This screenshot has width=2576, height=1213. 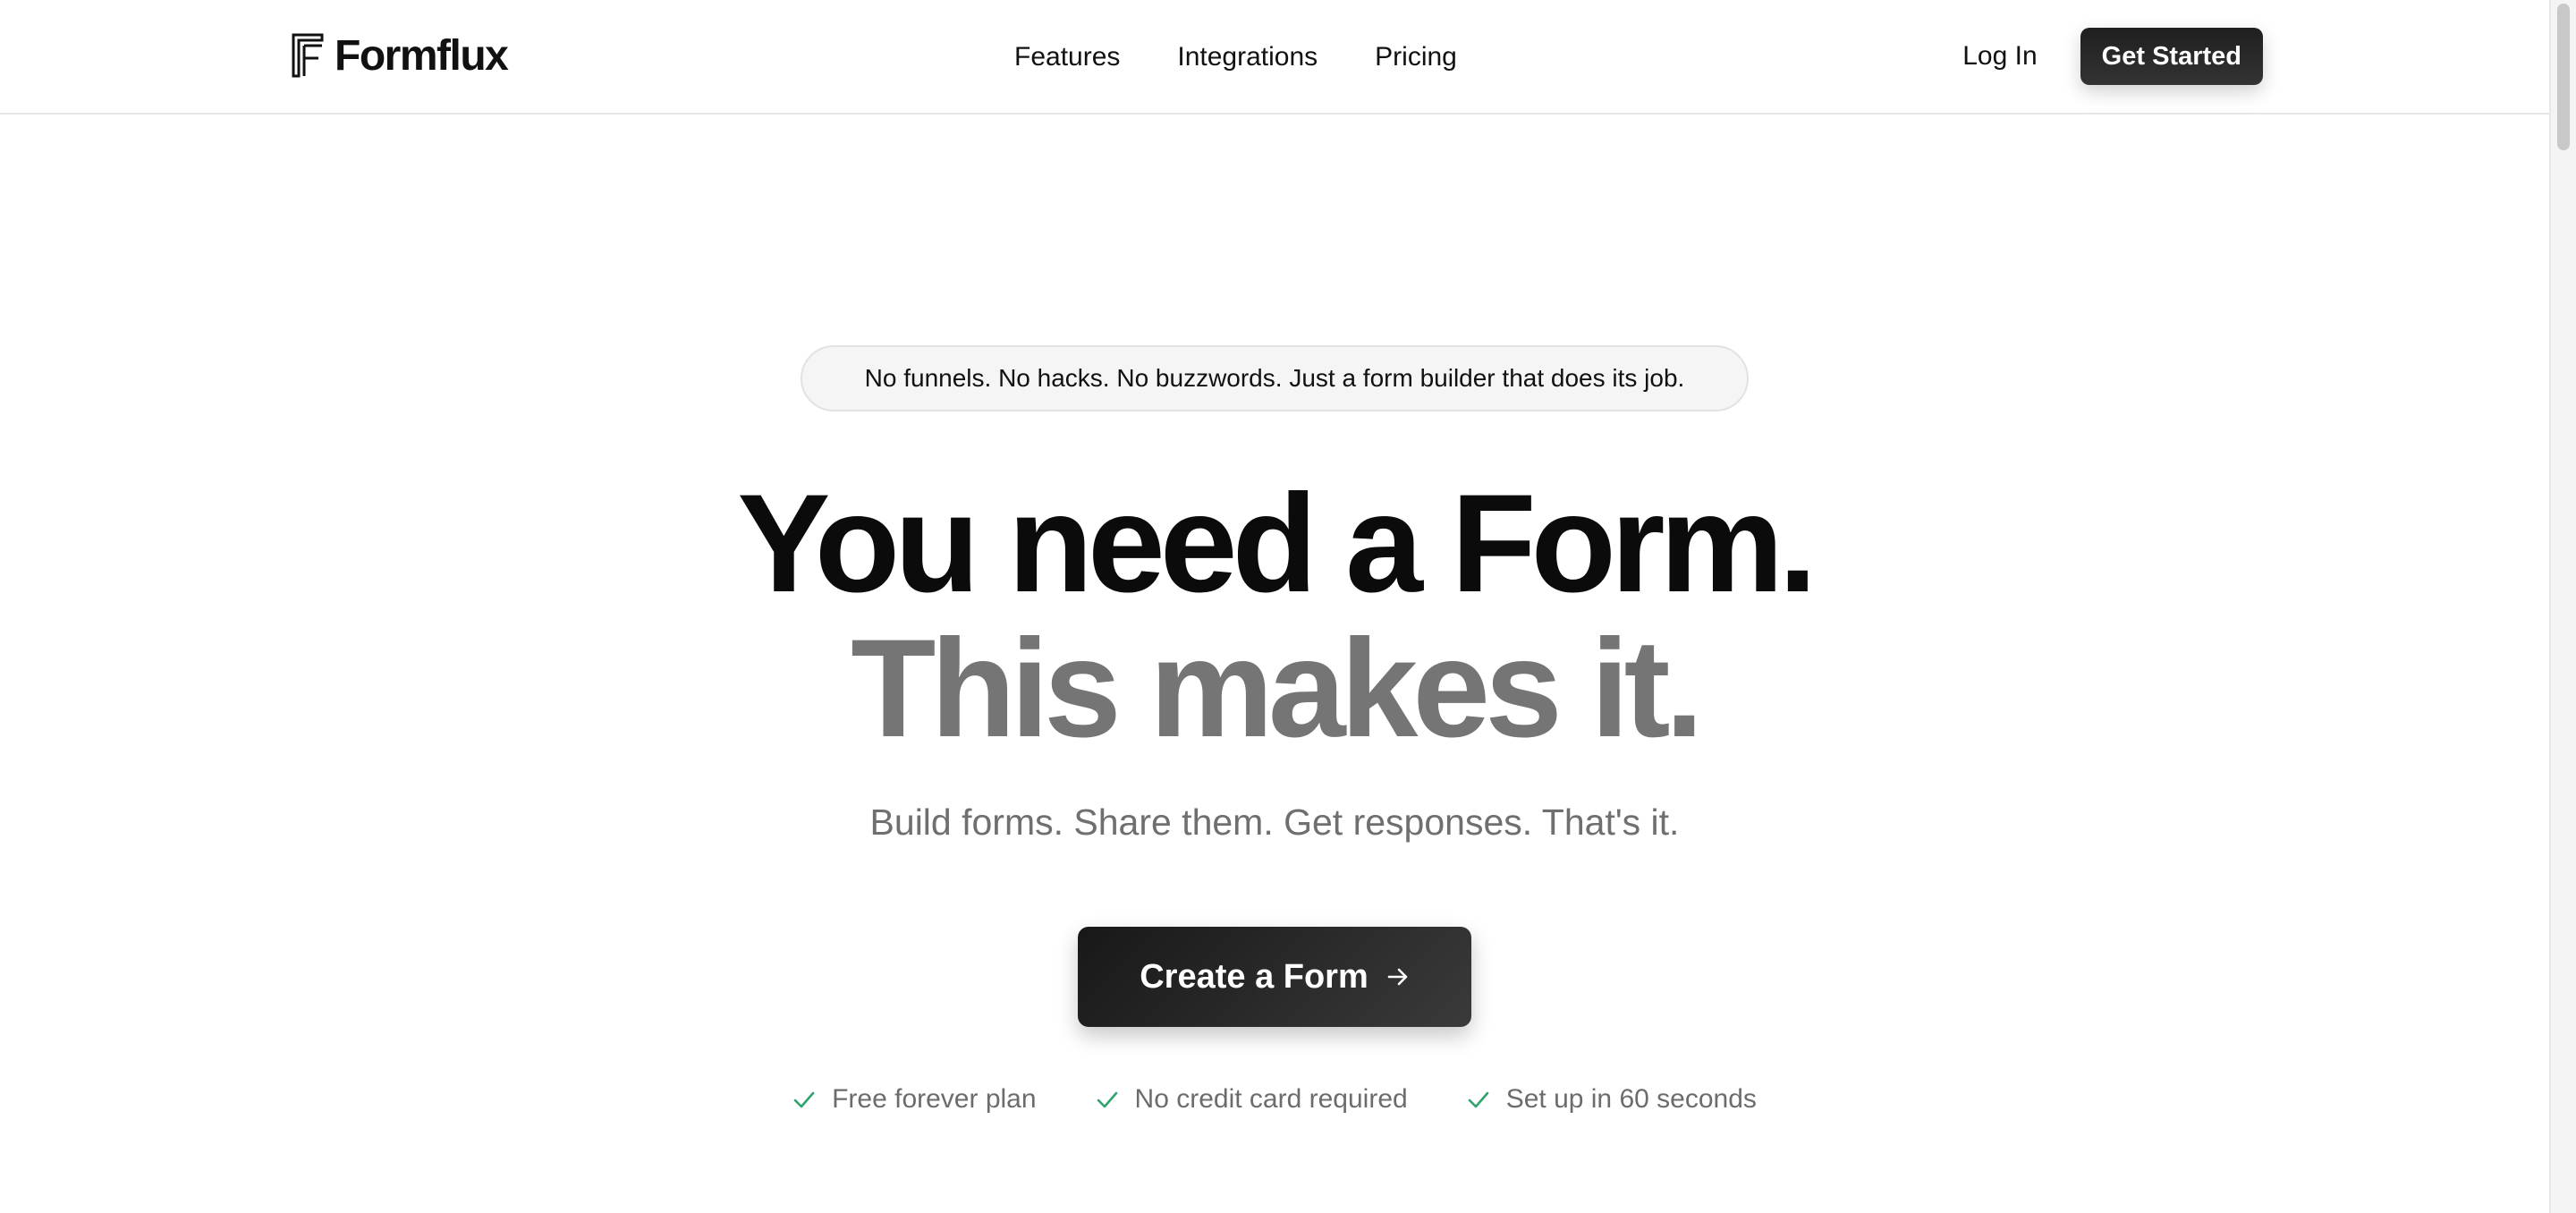 What do you see at coordinates (1277, 544) in the screenshot?
I see `headline-primary: You need a Form.` at bounding box center [1277, 544].